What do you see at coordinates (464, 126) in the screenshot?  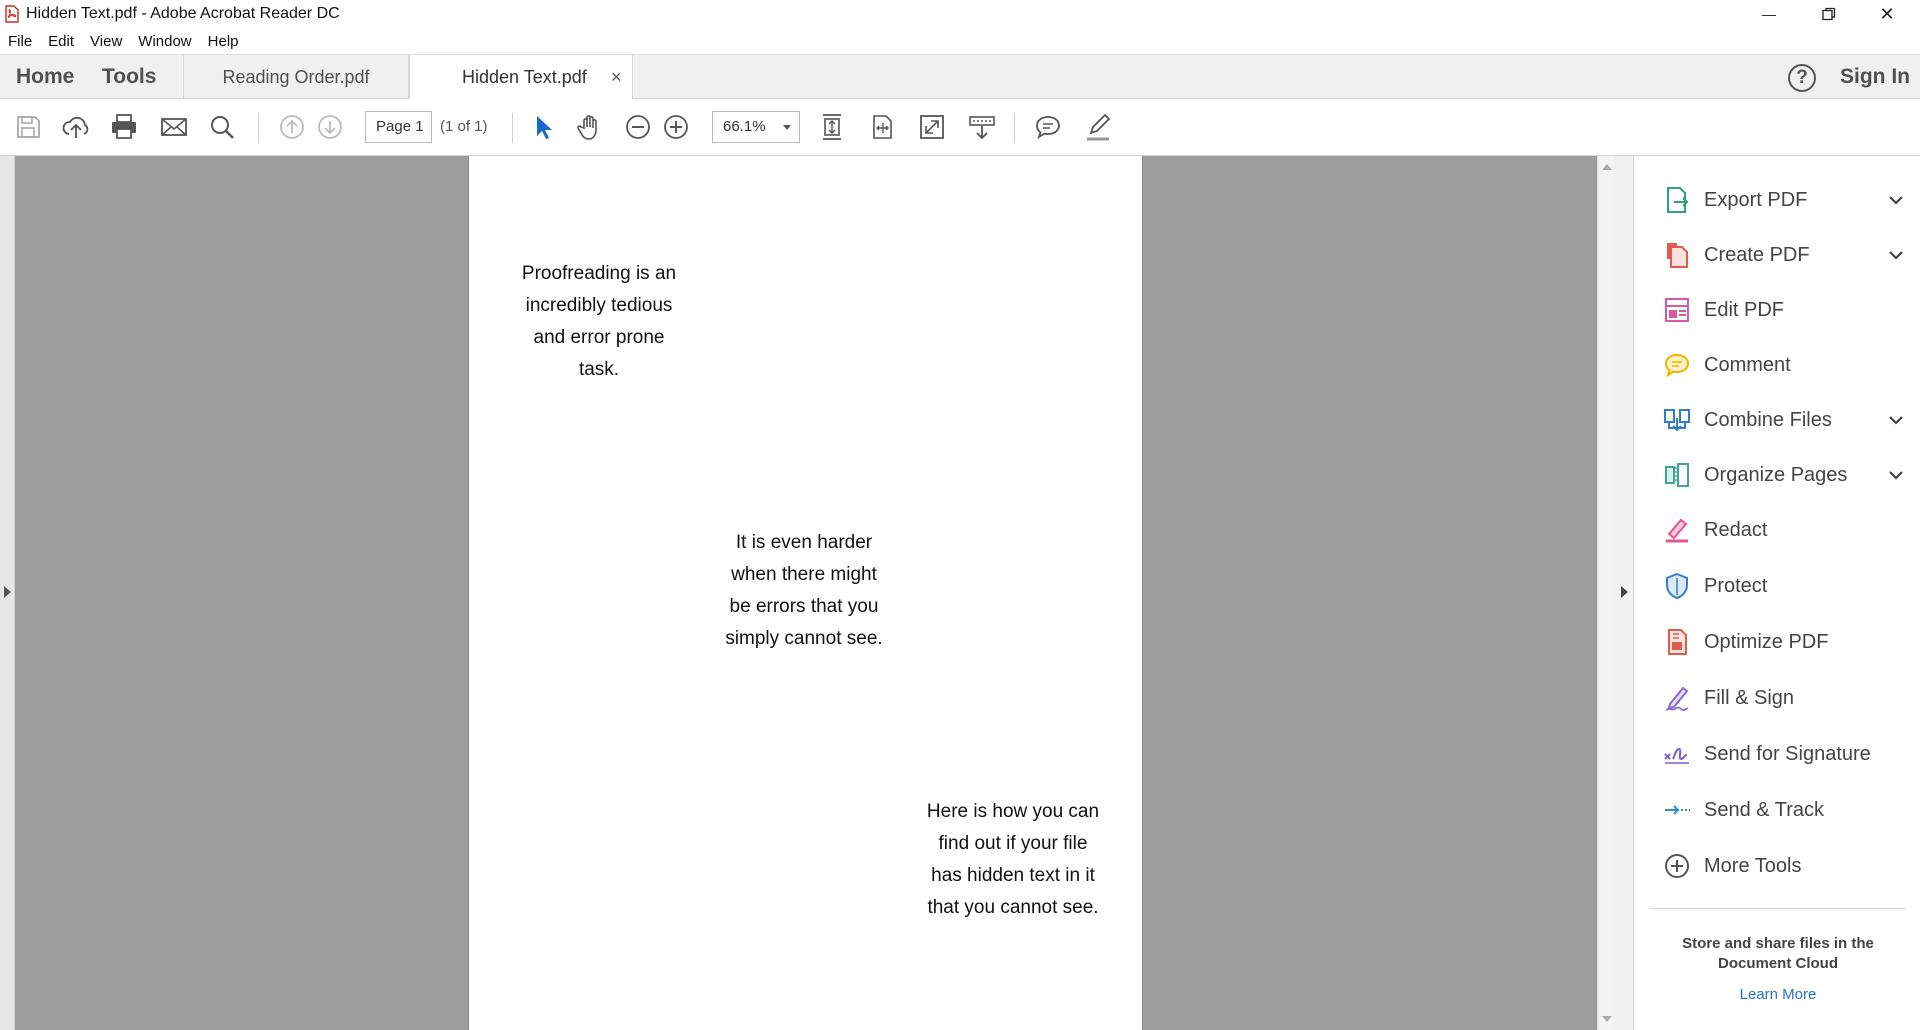 I see `page-count: (1 of 1)` at bounding box center [464, 126].